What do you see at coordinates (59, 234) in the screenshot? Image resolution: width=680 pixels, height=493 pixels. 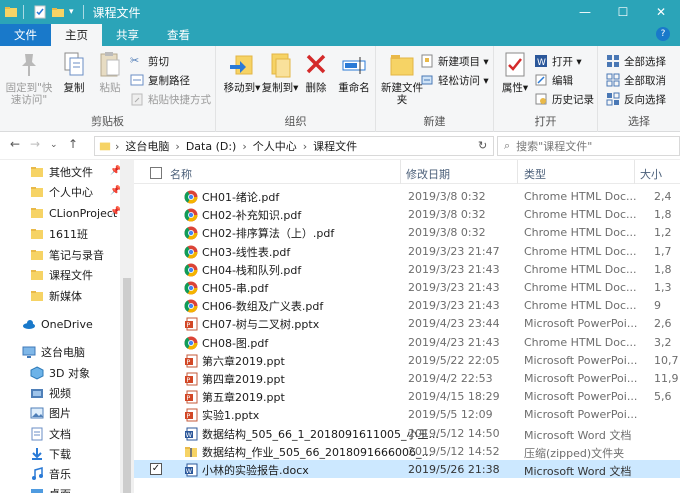 I see `nav-item-1611: 1611班` at bounding box center [59, 234].